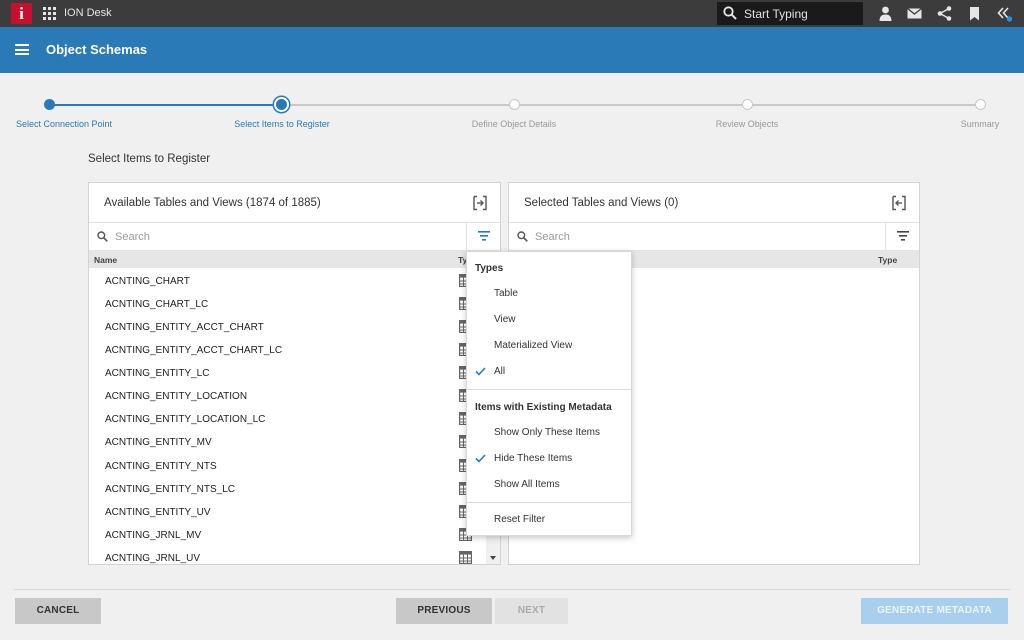  I want to click on page-header: Object Schemas, so click(512, 50).